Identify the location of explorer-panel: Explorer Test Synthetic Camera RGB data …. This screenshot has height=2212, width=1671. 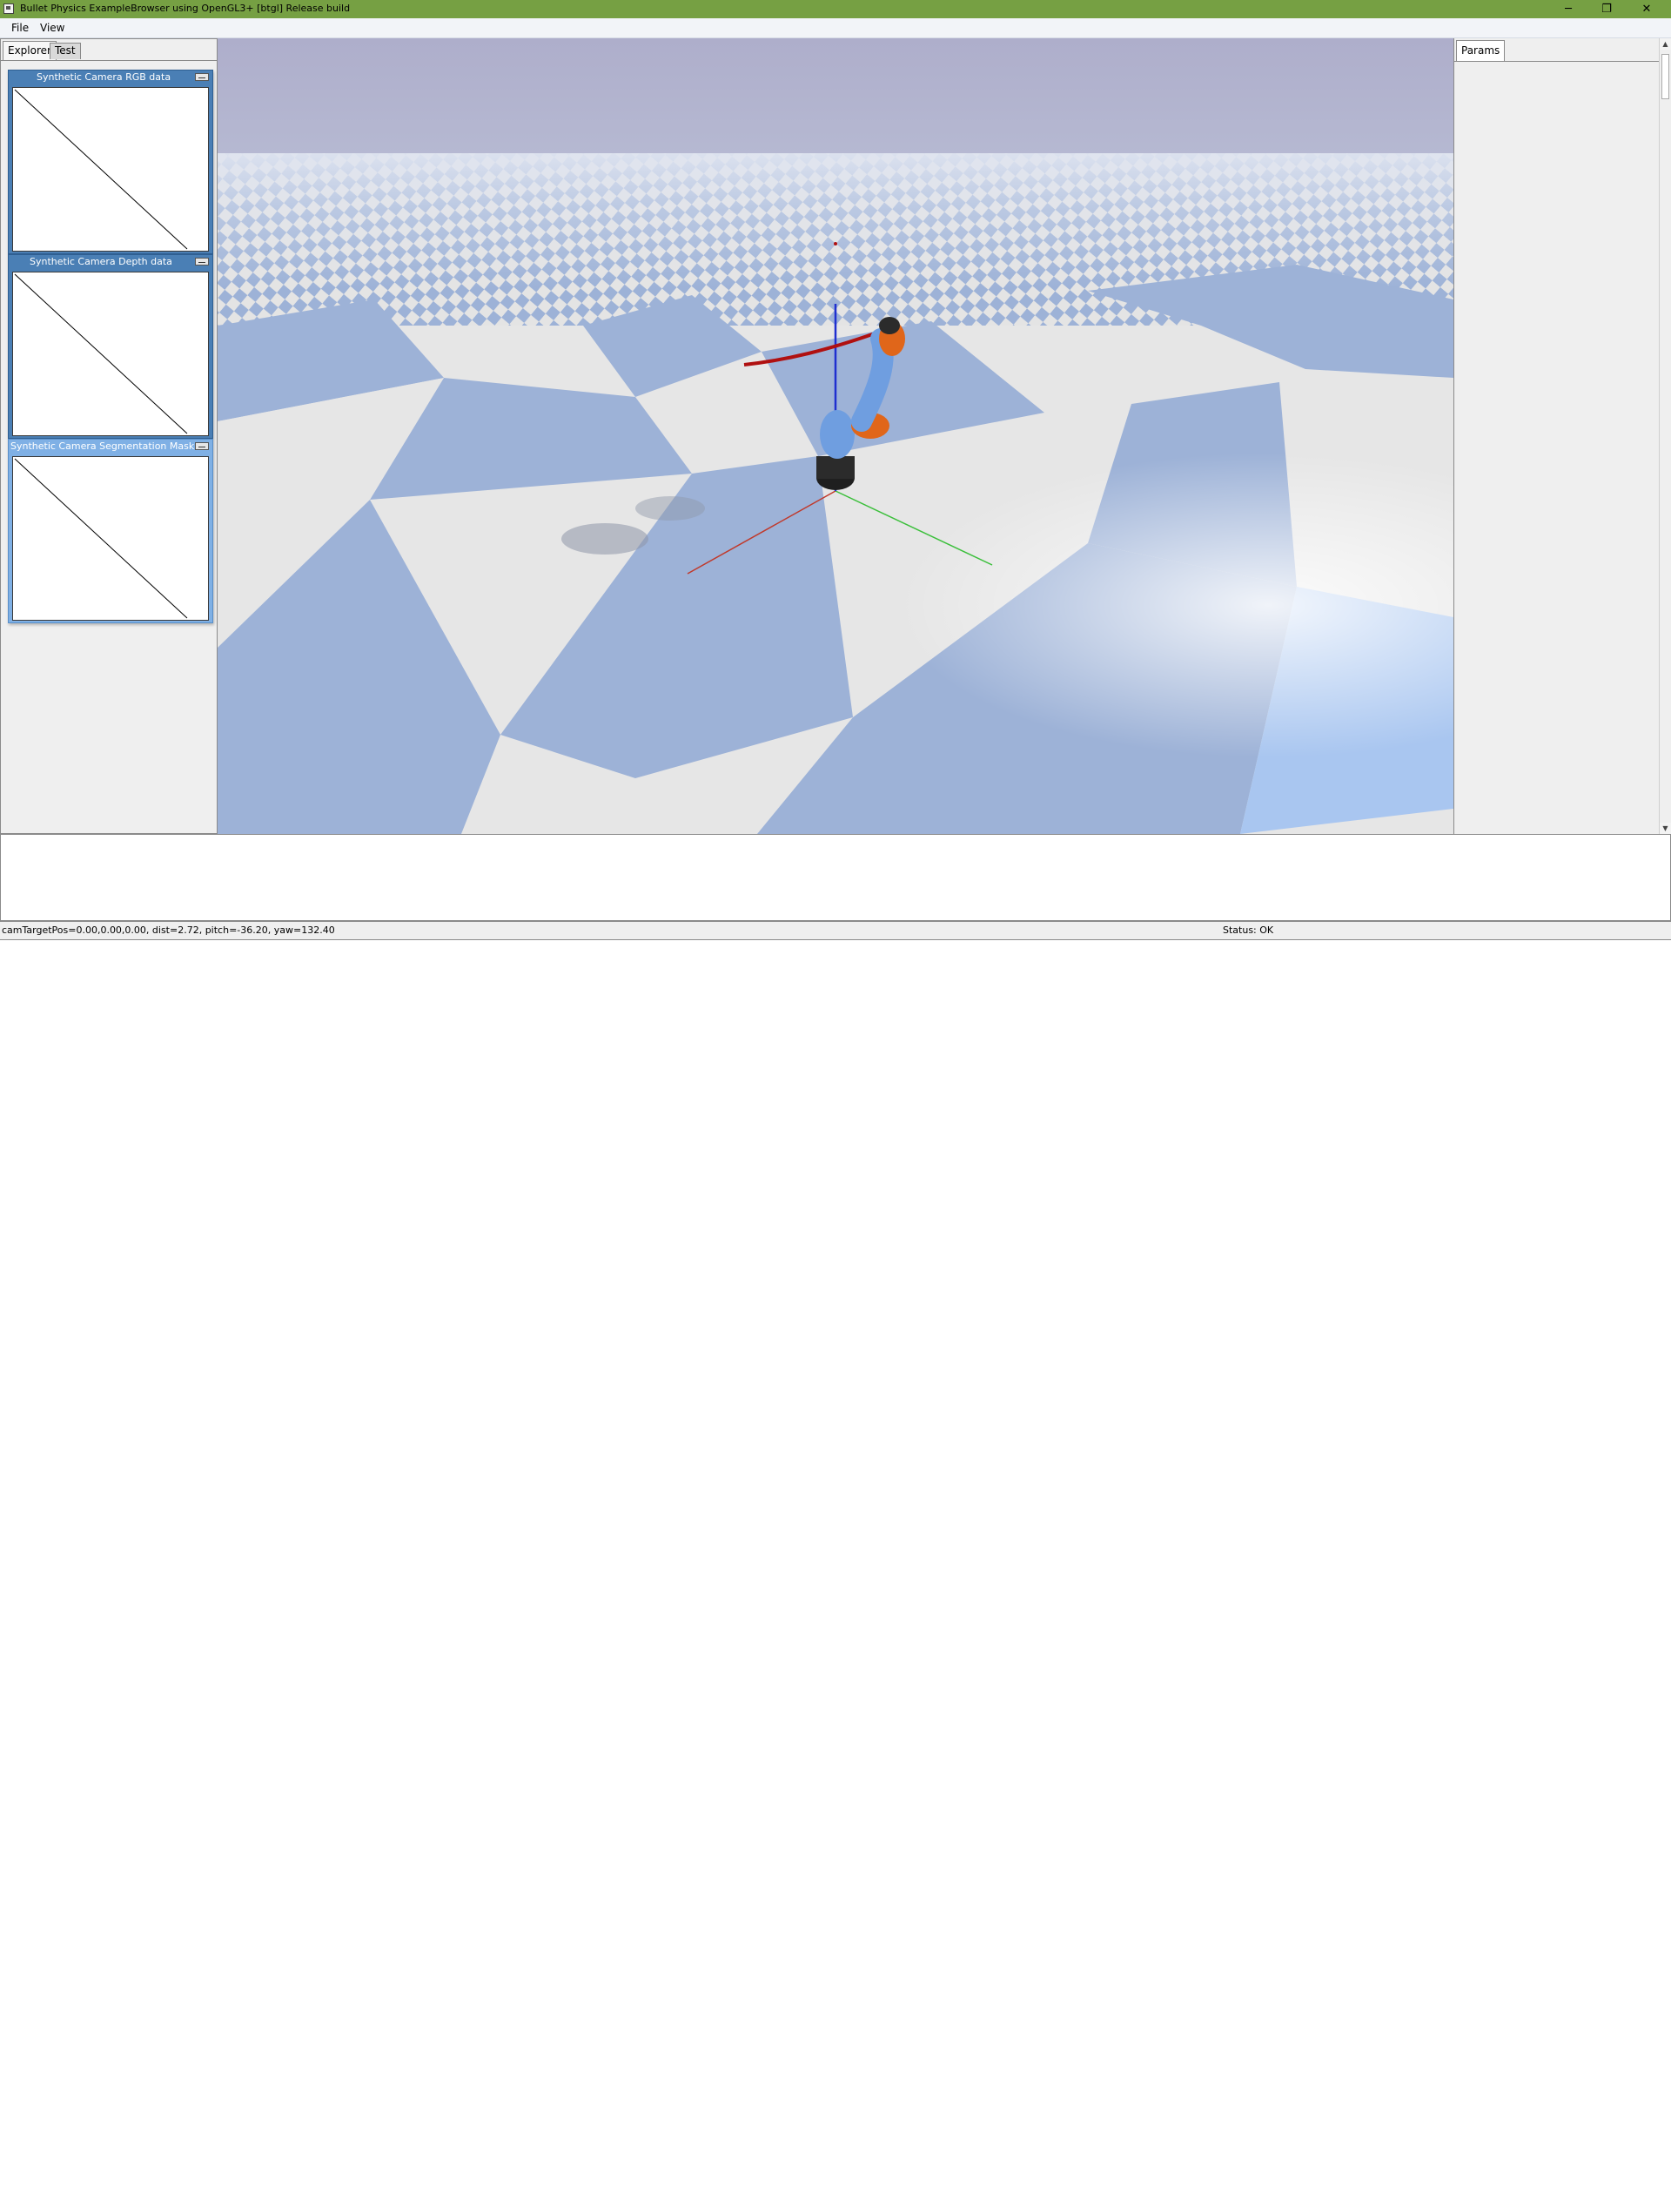
(109, 436).